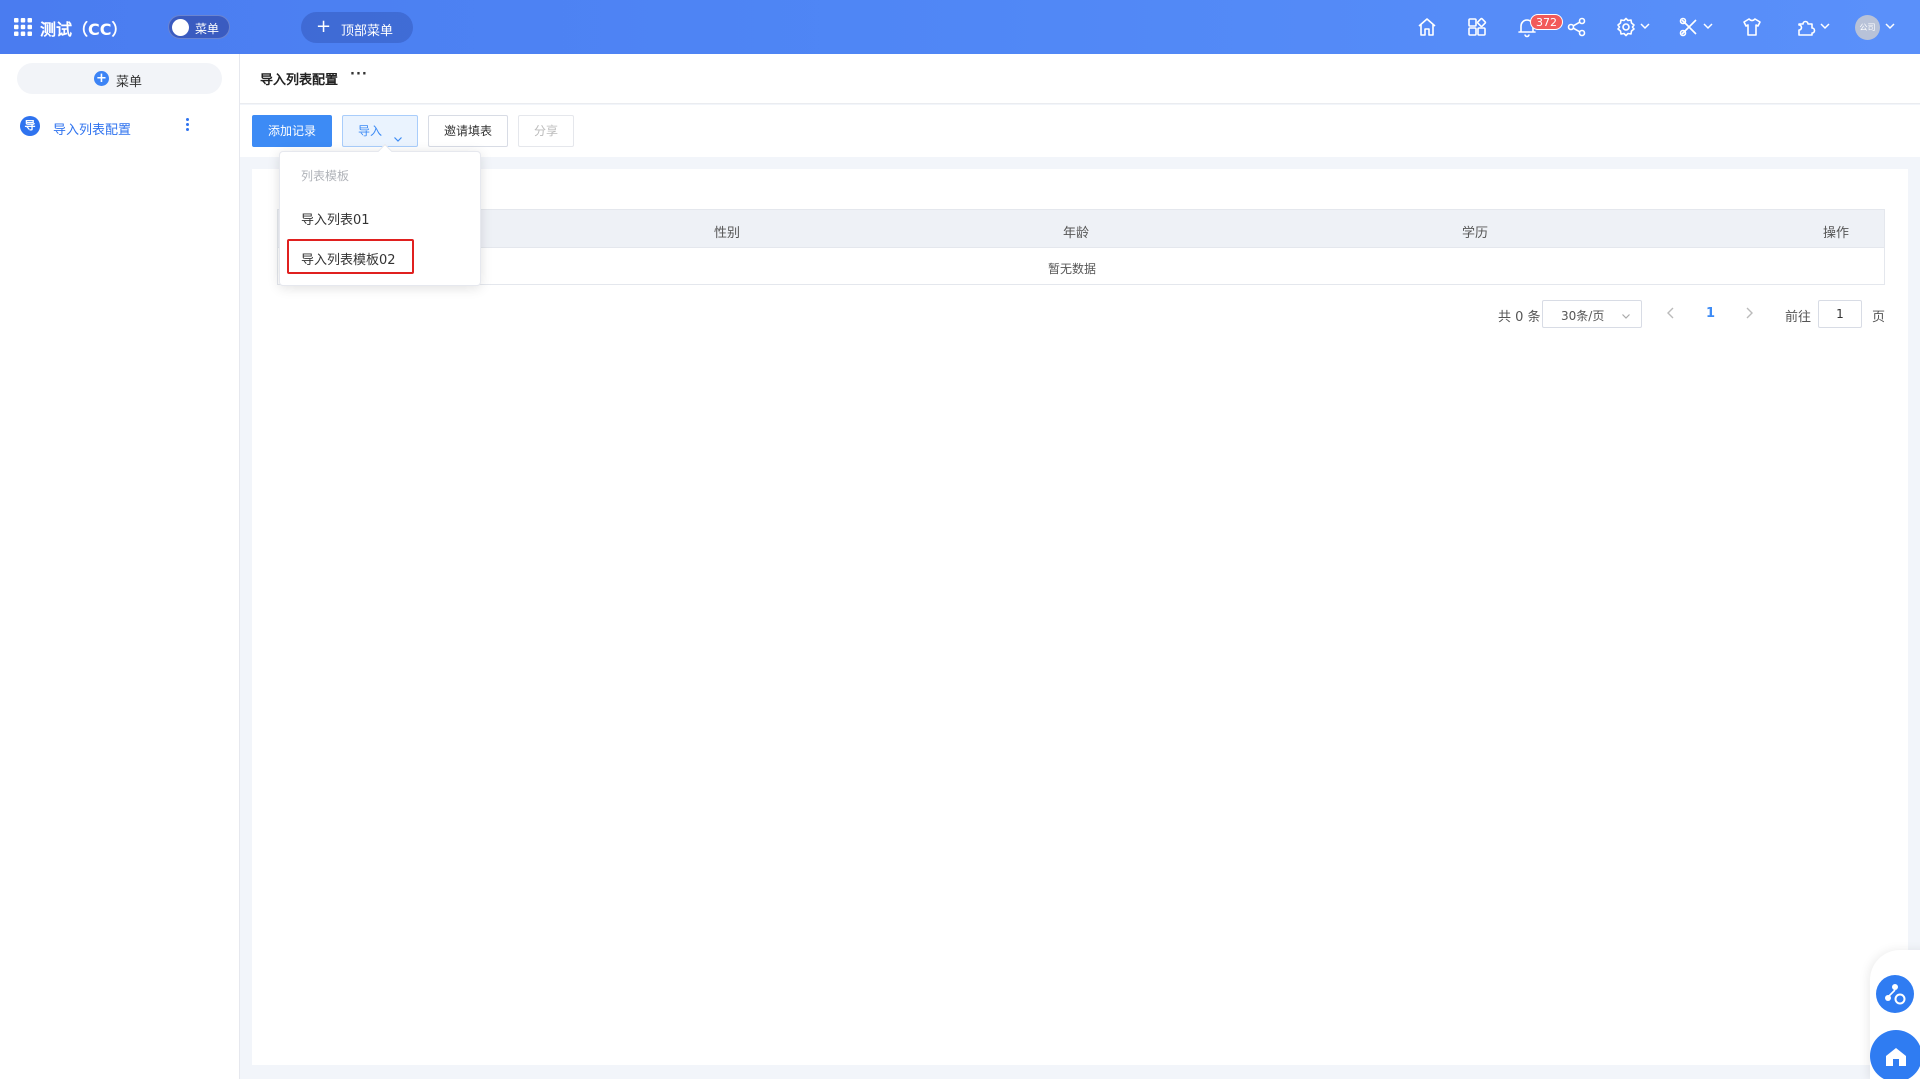 Image resolution: width=1920 pixels, height=1079 pixels. Describe the element at coordinates (1806, 27) in the screenshot. I see `puzzle-icon` at that location.